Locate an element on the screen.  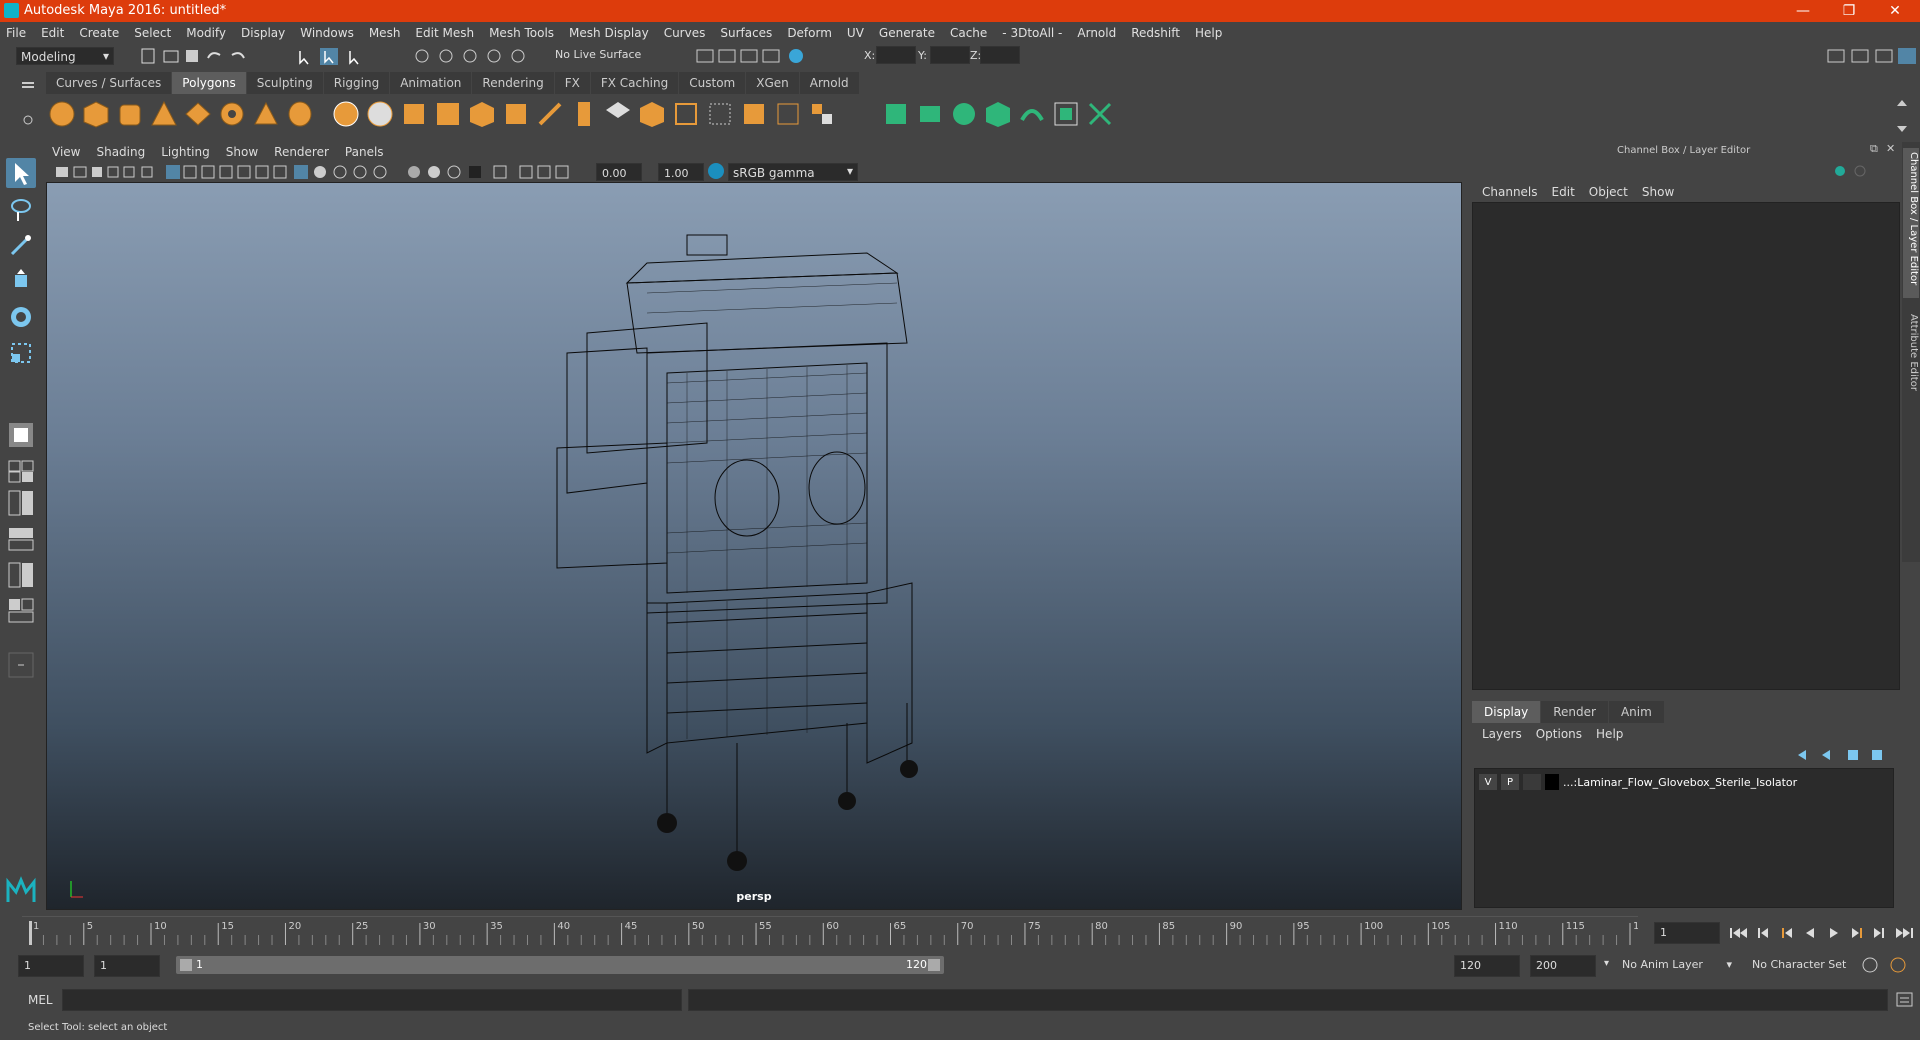
tab-render: Render is located at coordinates (1574, 712).